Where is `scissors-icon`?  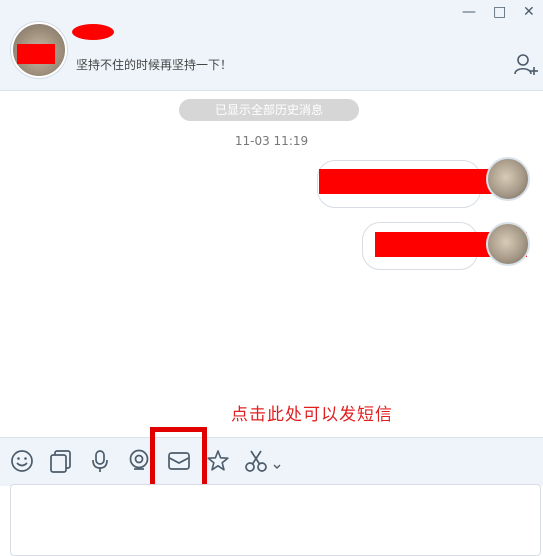
scissors-icon is located at coordinates (263, 461).